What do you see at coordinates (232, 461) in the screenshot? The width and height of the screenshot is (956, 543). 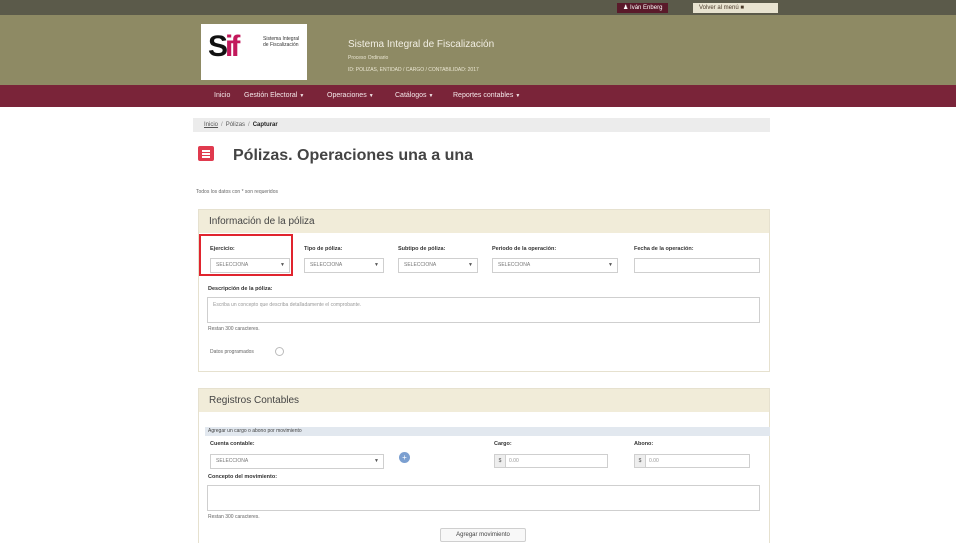 I see `cuenta-contable-value: SELECCIONA` at bounding box center [232, 461].